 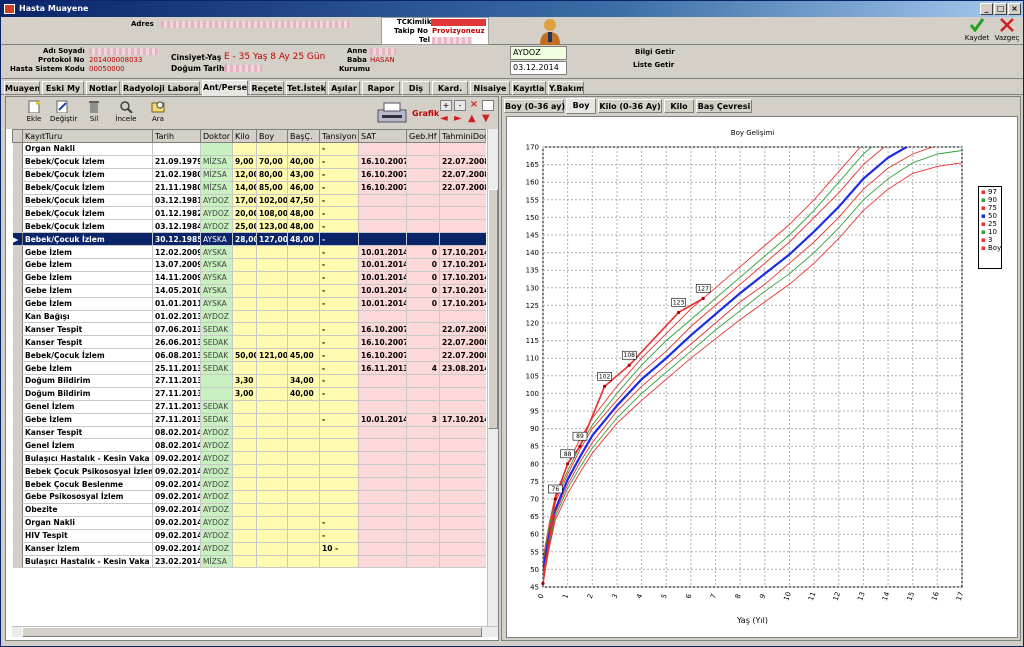 I want to click on table-cell: 16.10.2007, so click(x=382, y=329).